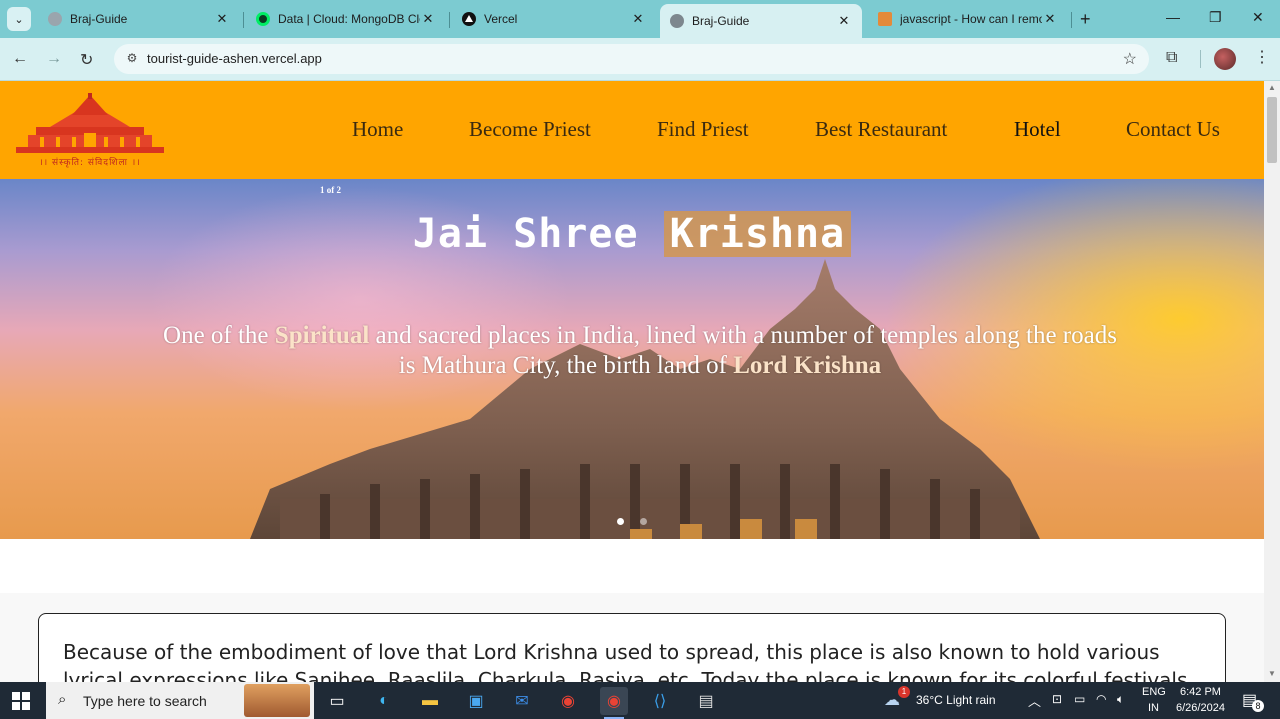 Image resolution: width=1280 pixels, height=719 pixels. Describe the element at coordinates (703, 129) in the screenshot. I see `nav-find-priest: Find Priest` at that location.